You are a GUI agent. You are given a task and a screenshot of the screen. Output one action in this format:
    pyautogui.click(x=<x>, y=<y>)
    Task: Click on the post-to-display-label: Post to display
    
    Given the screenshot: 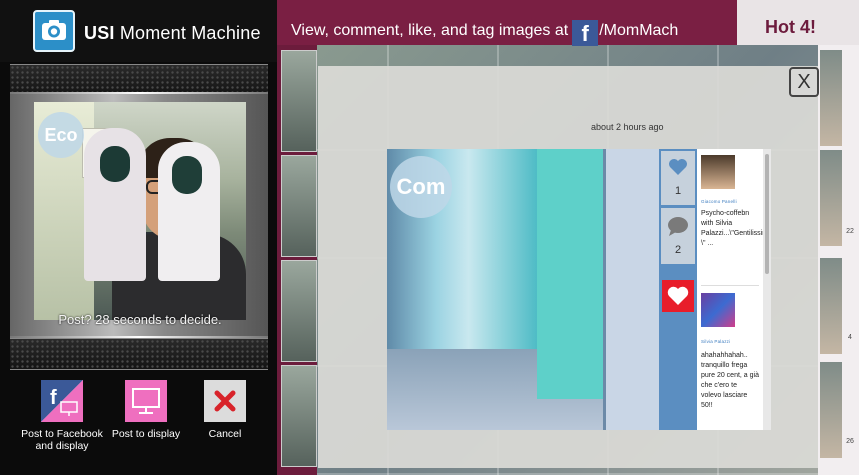 What is the action you would take?
    pyautogui.click(x=146, y=434)
    